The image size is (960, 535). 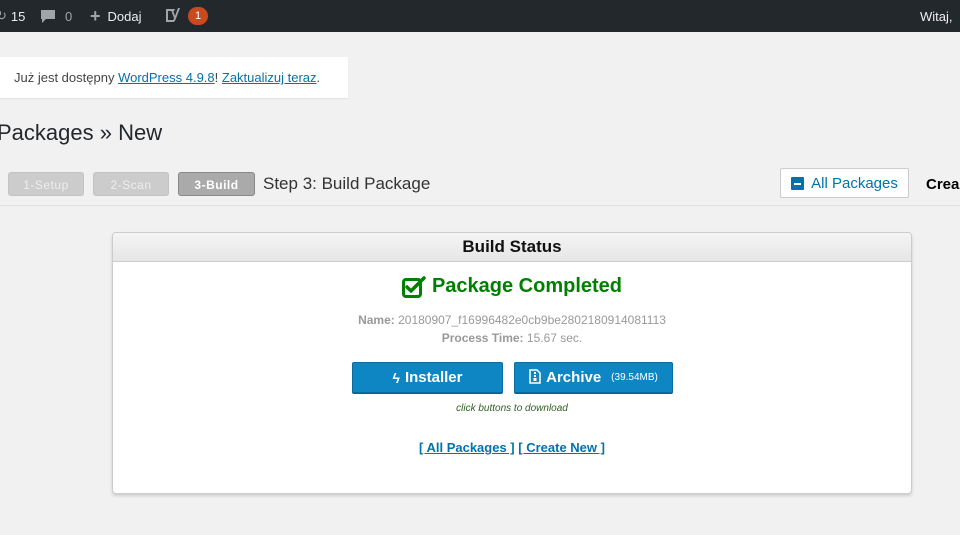 I want to click on notice-prefix: Już jest dostępny, so click(x=66, y=77).